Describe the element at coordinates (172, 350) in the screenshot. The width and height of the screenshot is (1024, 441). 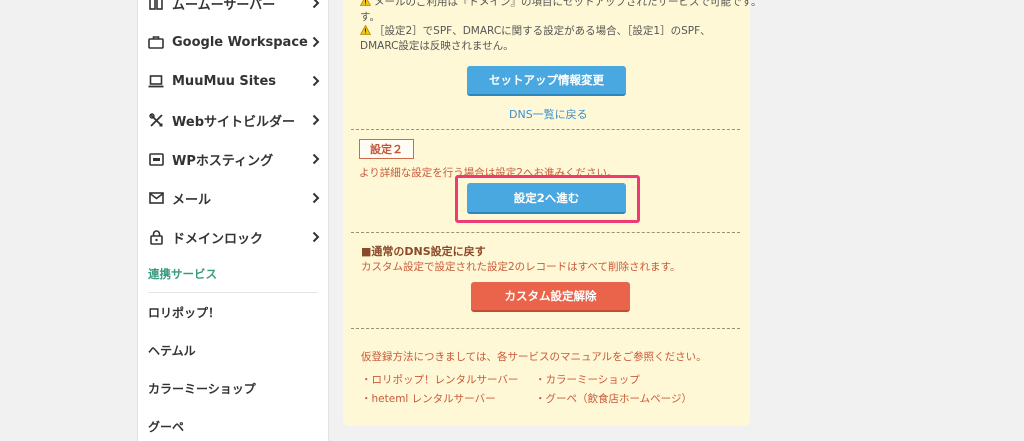
I see `service-item-heteml: ヘテムル` at that location.